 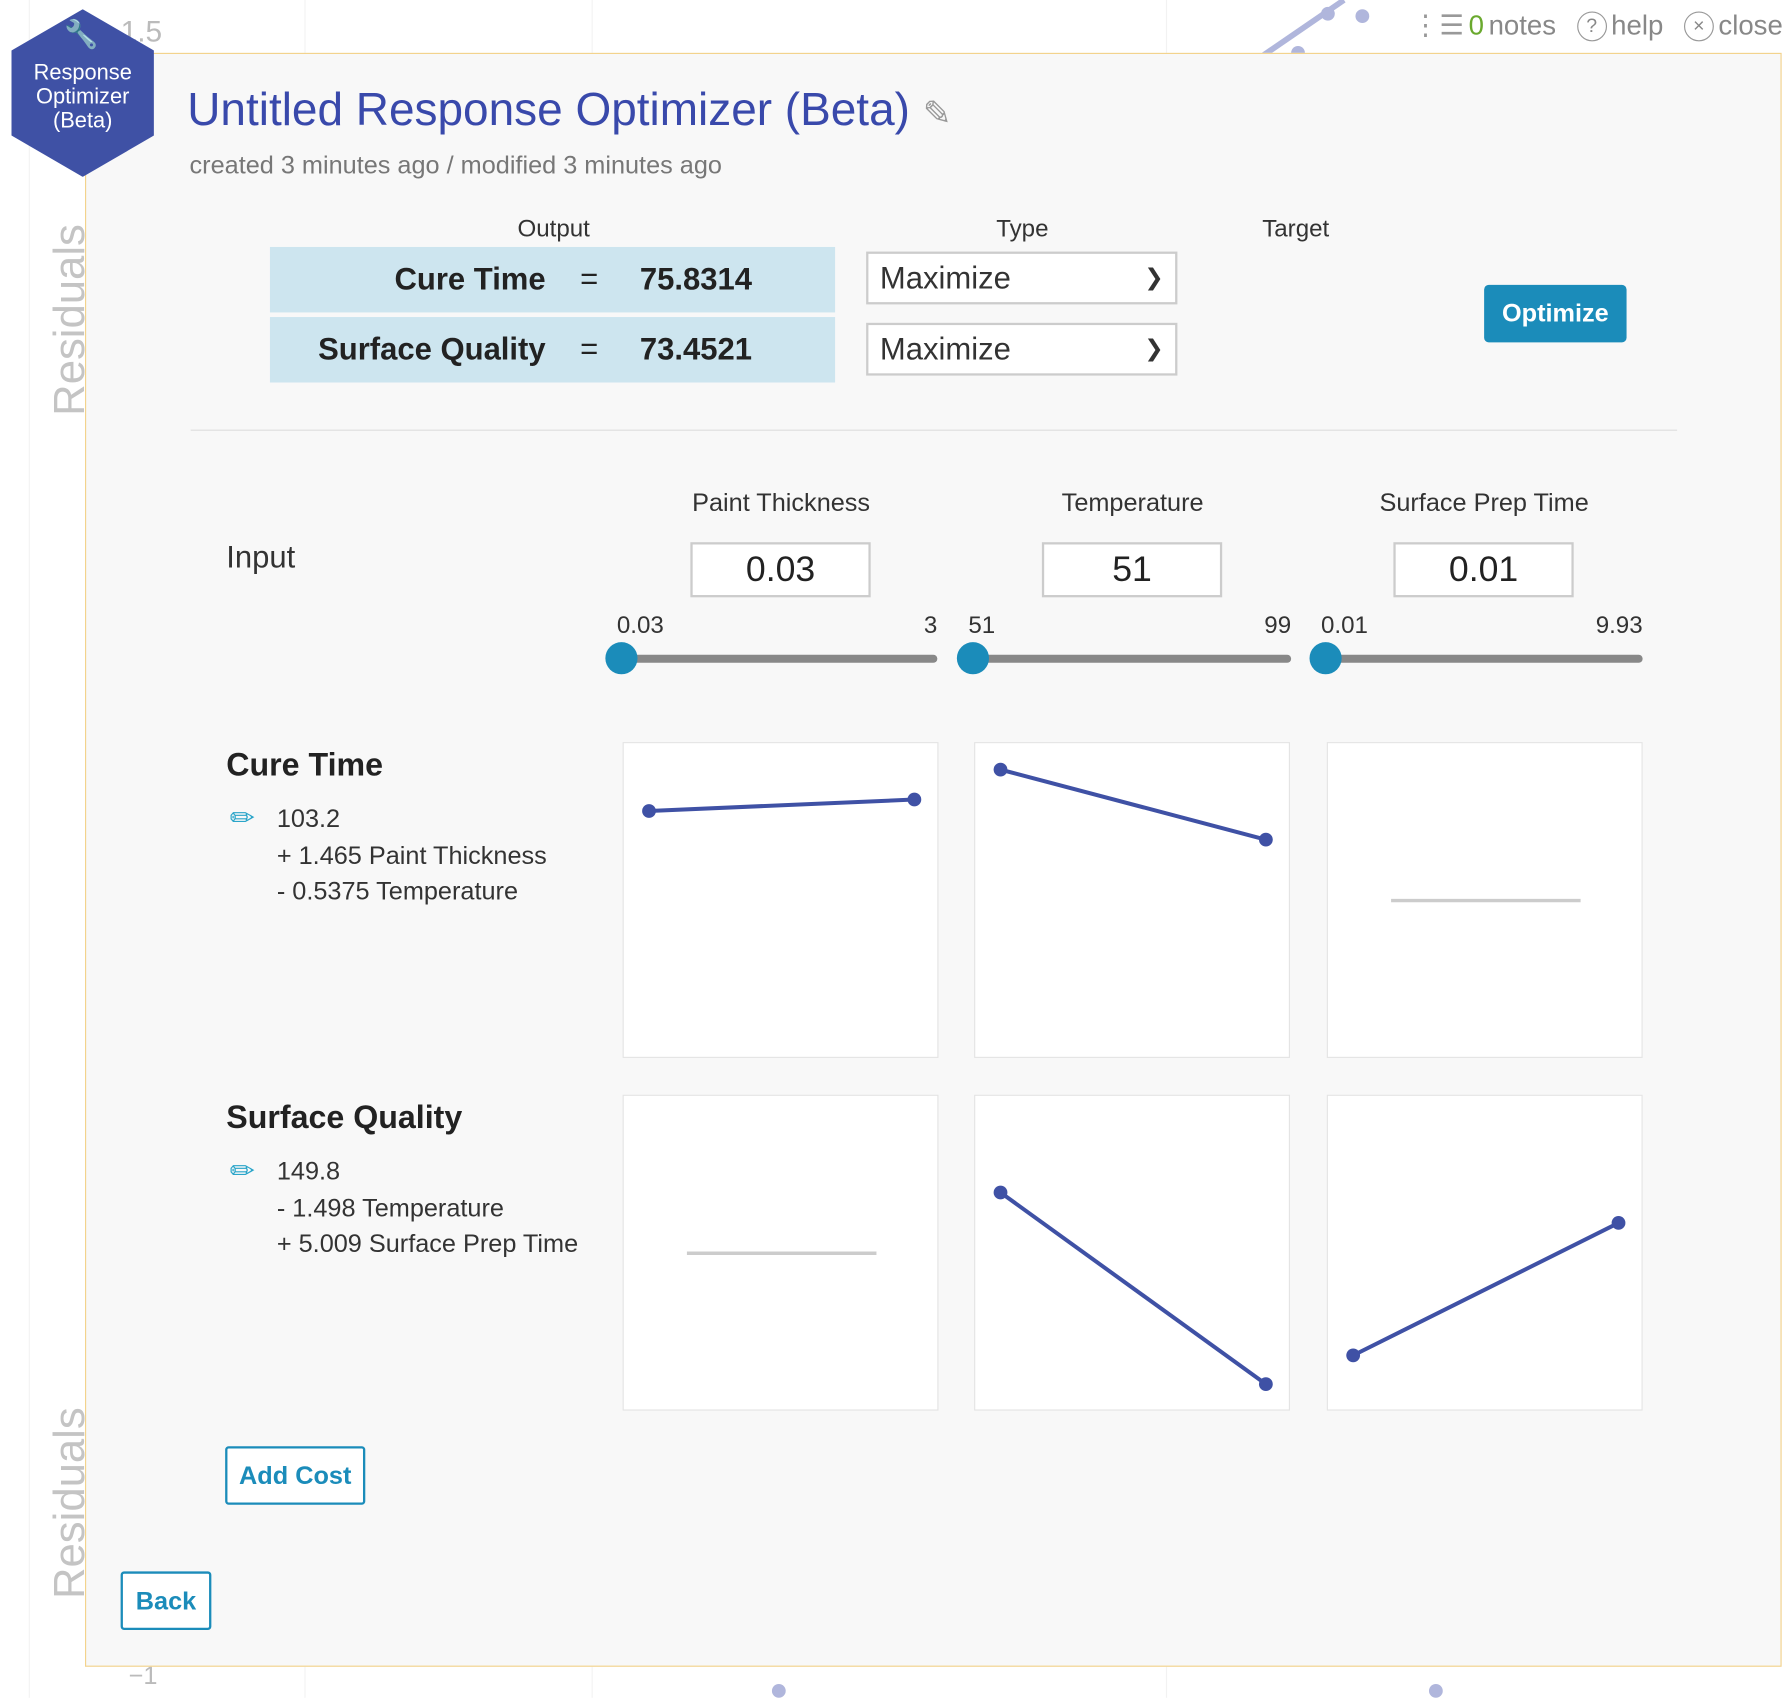 I want to click on slider-max-label: 99, so click(x=1278, y=625).